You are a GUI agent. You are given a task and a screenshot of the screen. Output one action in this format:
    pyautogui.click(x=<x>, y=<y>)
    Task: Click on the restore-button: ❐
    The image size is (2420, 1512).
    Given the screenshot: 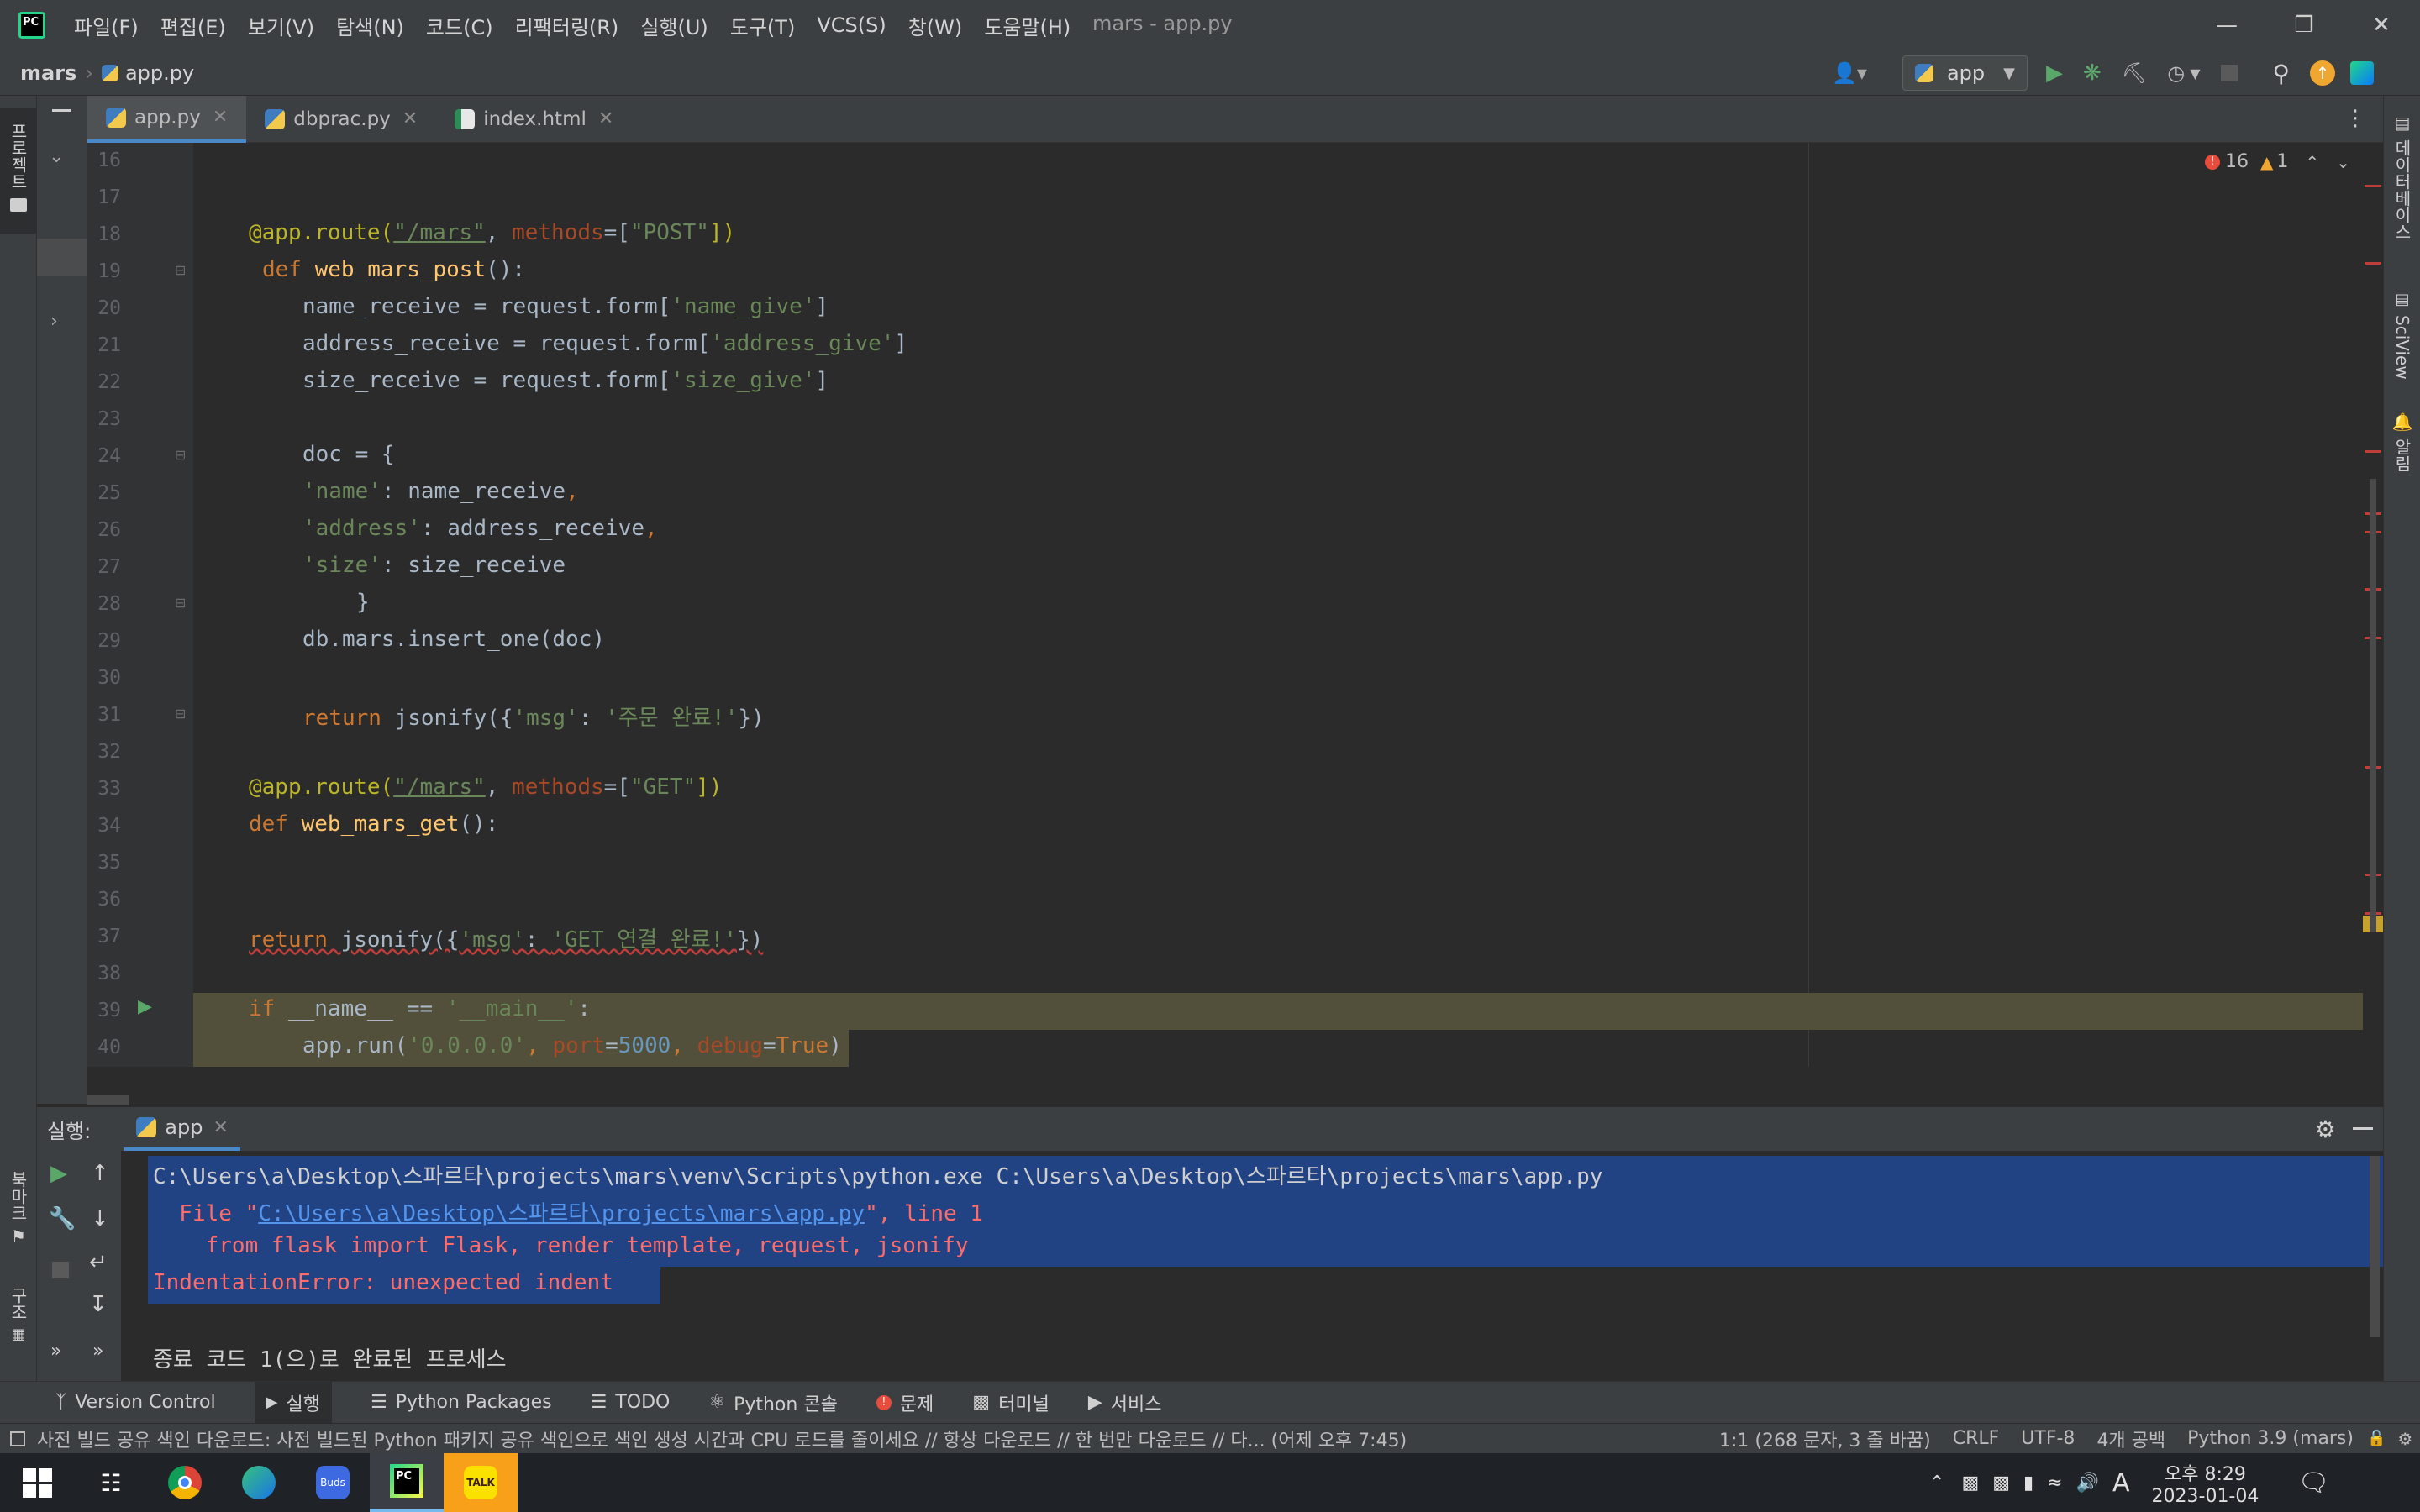 What is the action you would take?
    pyautogui.click(x=2304, y=25)
    